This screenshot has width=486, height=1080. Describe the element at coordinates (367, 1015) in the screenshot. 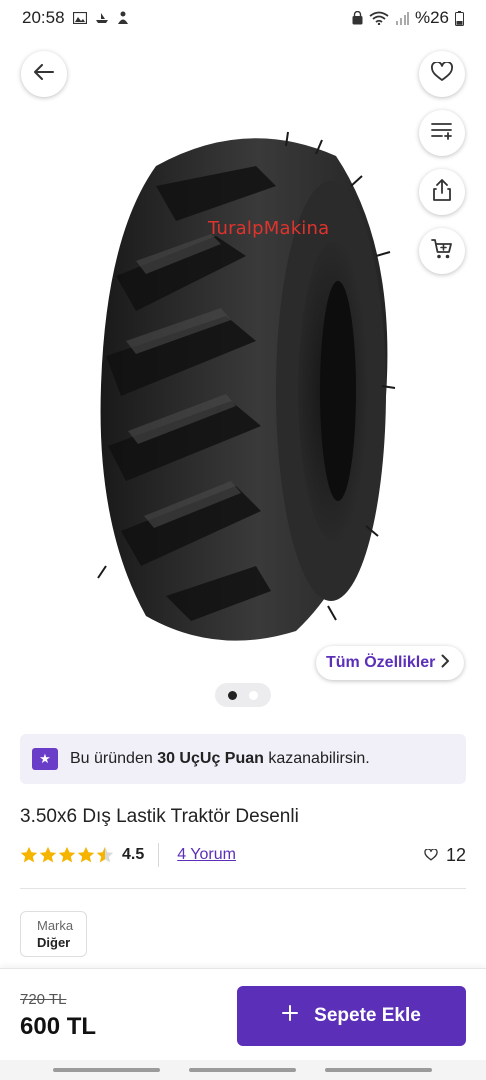

I see `add-to-cart-label: Sepete Ekle` at that location.